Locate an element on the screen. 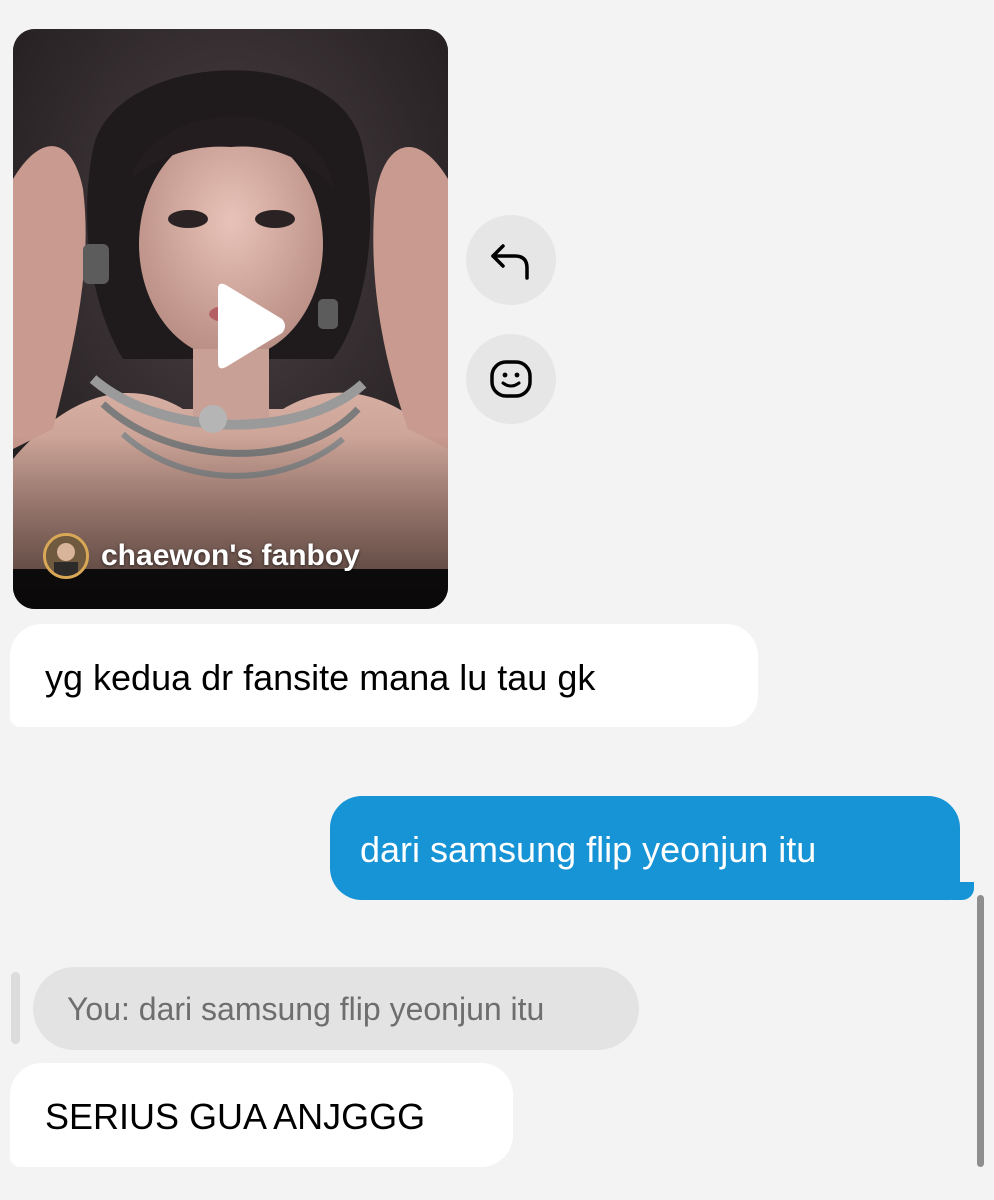 This screenshot has width=994, height=1200. outgoing-message-bubble: dari samsung flip yeonjun itu is located at coordinates (645, 848).